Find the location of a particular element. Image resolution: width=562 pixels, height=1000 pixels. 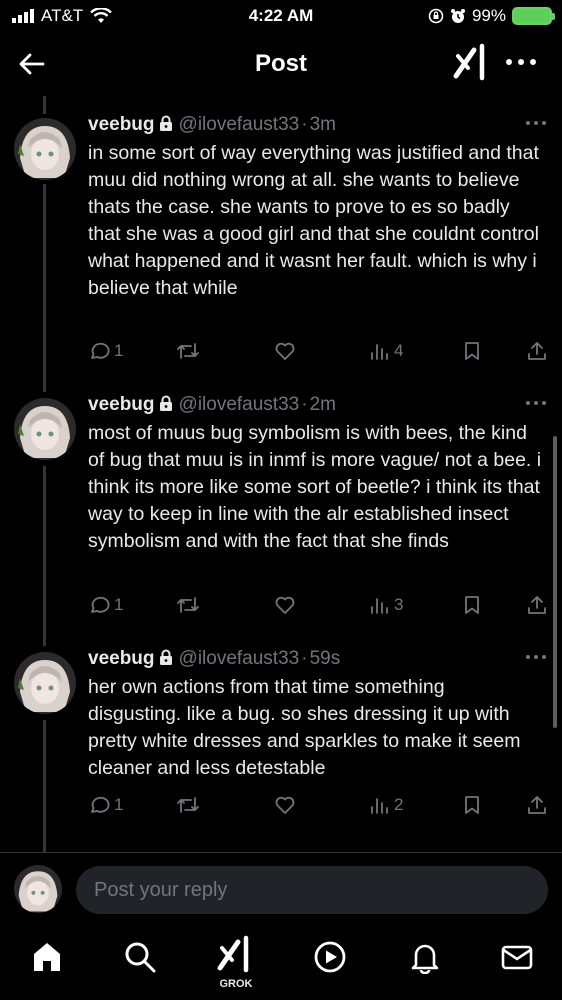

reply-input is located at coordinates (312, 890).